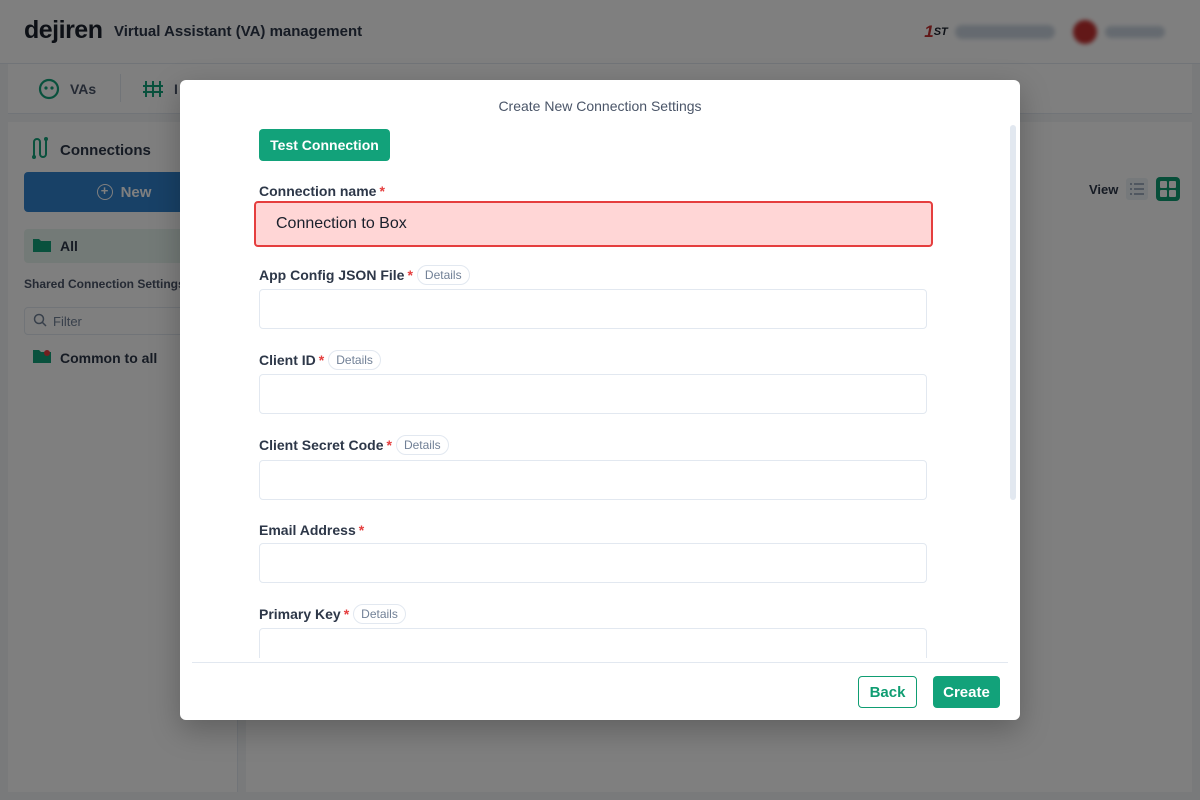 The width and height of the screenshot is (1200, 800). Describe the element at coordinates (322, 191) in the screenshot. I see `field-label-connection-name: Connection name *` at that location.